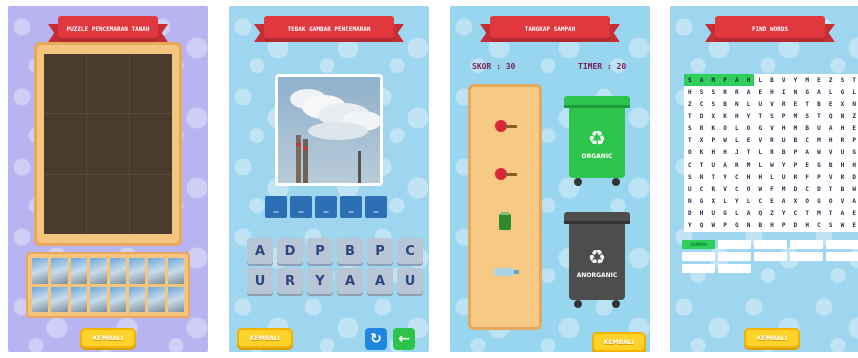 The image size is (858, 358). Describe the element at coordinates (831, 80) in the screenshot. I see `grid-letter: Z` at that location.